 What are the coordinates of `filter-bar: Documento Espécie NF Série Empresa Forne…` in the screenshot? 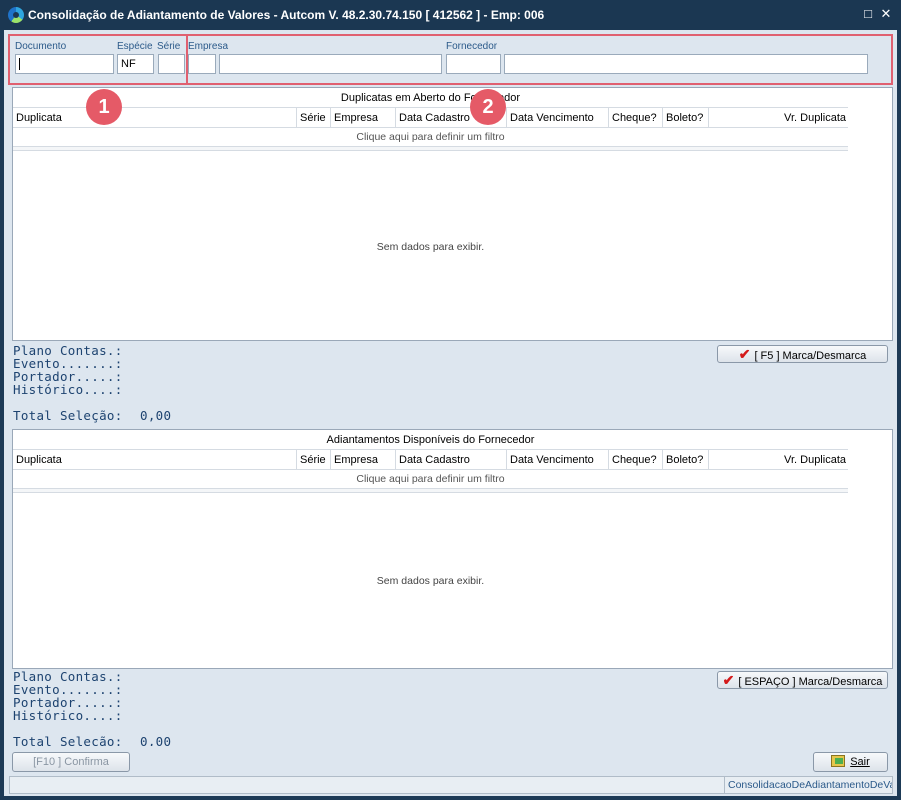 It's located at (450, 58).